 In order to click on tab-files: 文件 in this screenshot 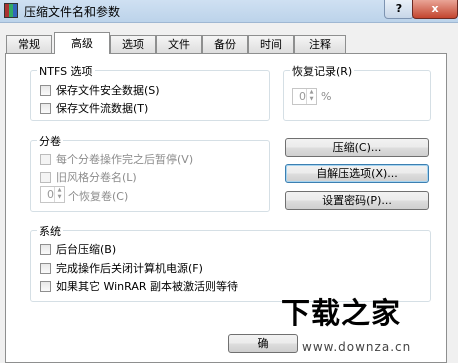, I will do `click(179, 44)`.